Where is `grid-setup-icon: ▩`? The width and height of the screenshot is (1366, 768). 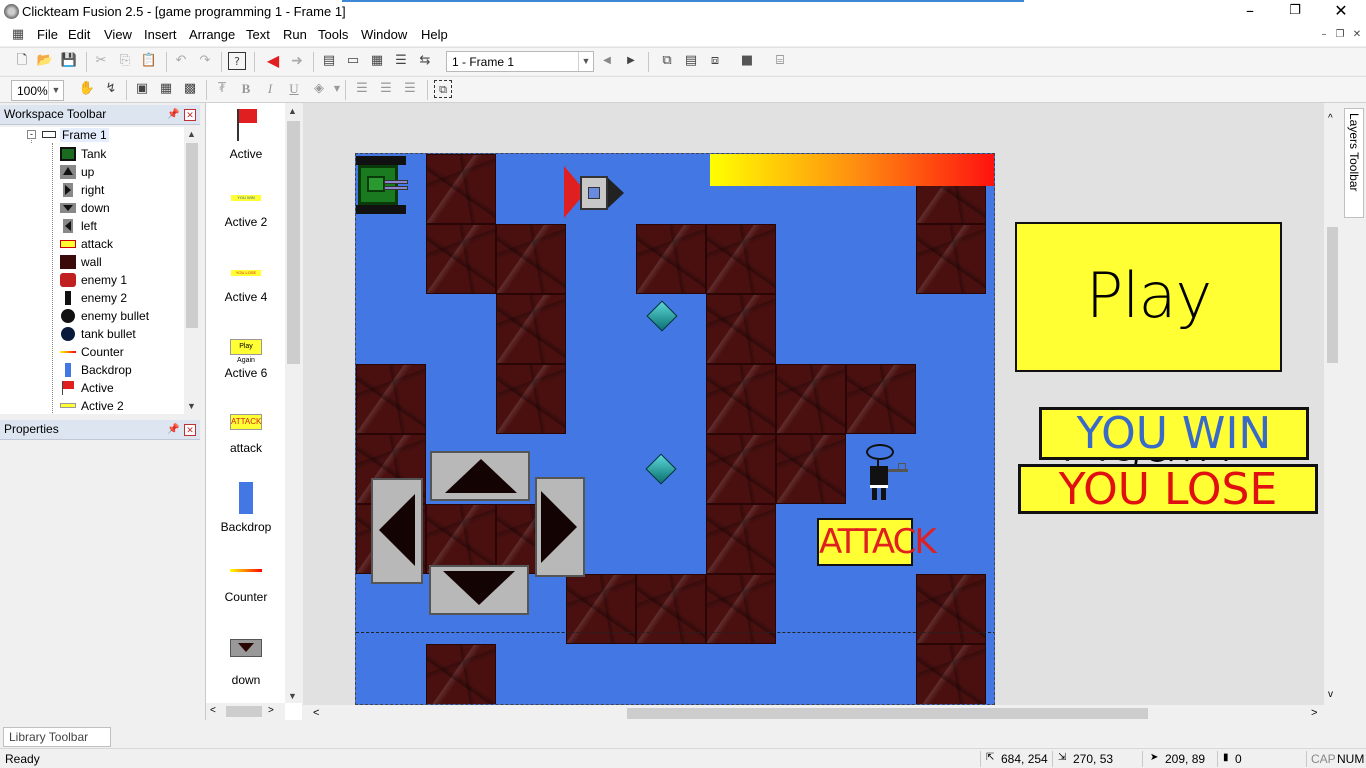
grid-setup-icon: ▩ is located at coordinates (190, 89).